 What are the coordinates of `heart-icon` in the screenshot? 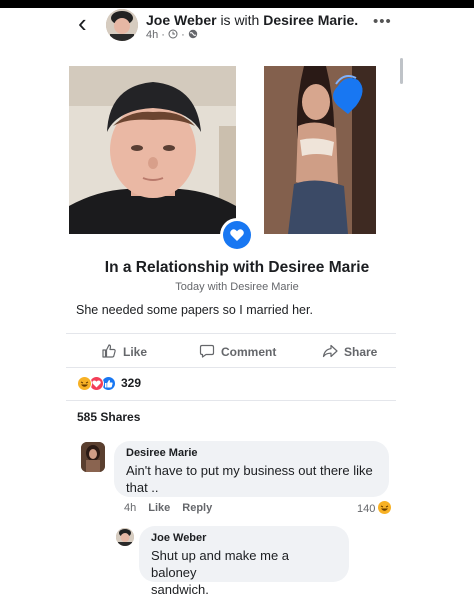 It's located at (237, 235).